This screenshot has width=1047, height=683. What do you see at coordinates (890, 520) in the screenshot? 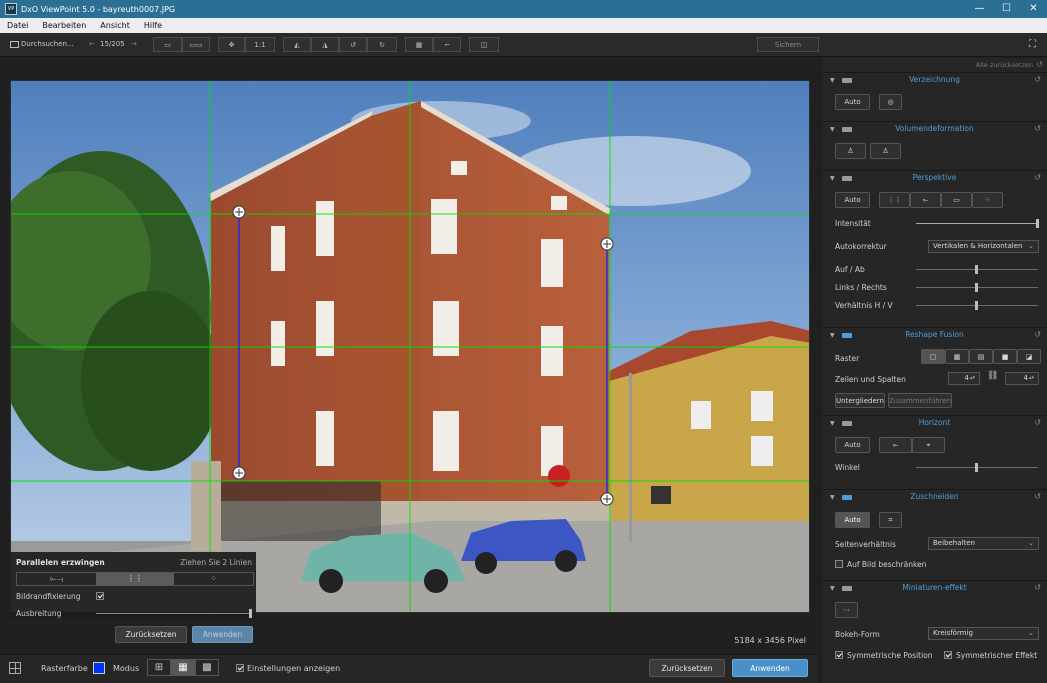
I see `crop-icon: ⌗` at bounding box center [890, 520].